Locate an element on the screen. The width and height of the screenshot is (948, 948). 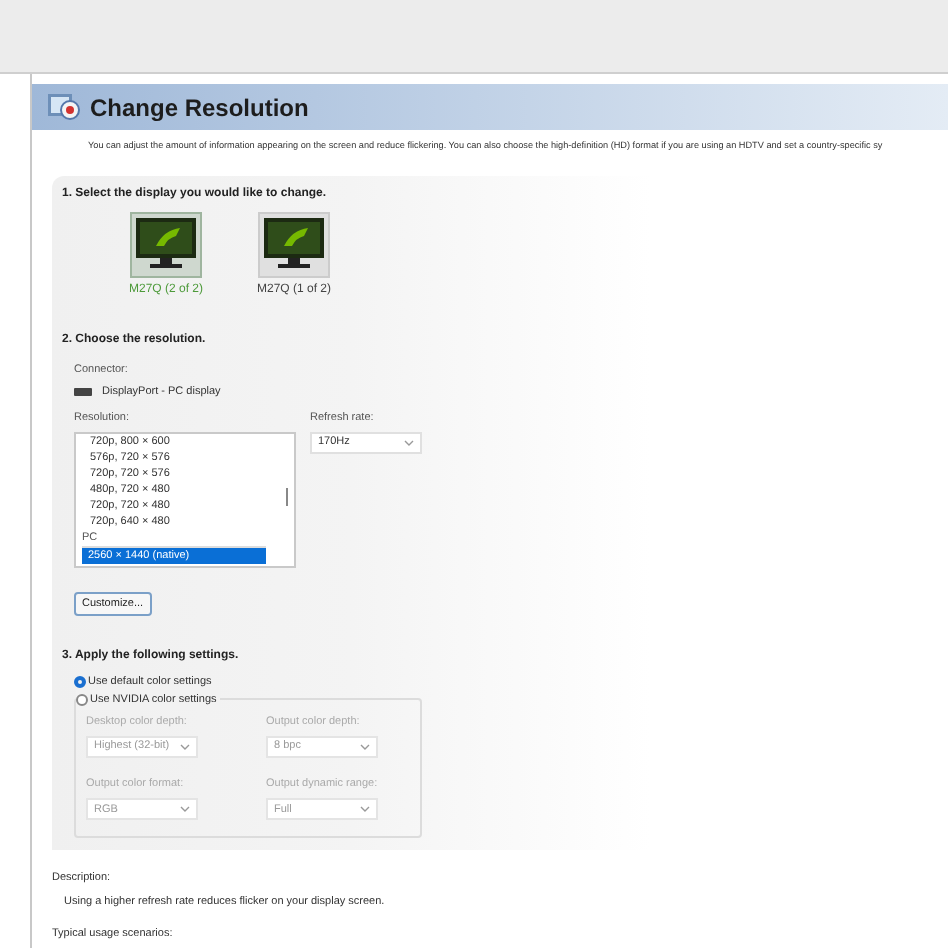
scrollbar-thumb is located at coordinates (287, 496).